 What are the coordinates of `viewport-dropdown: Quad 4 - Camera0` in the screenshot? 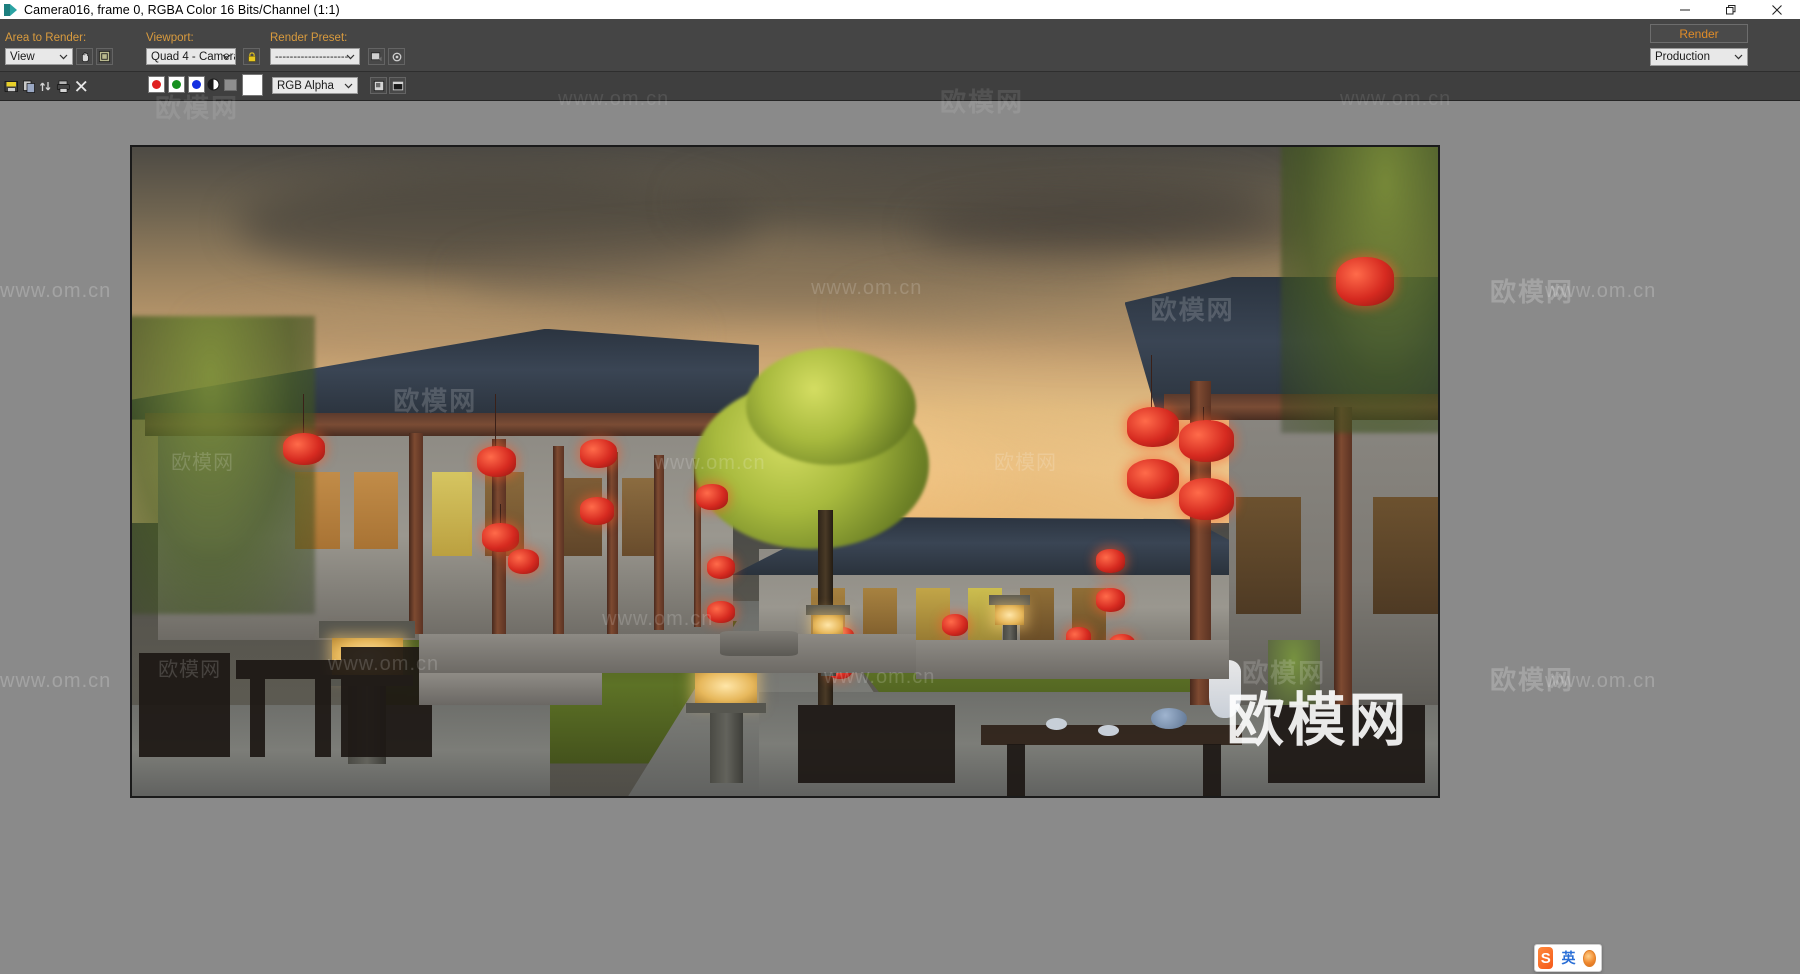 It's located at (191, 56).